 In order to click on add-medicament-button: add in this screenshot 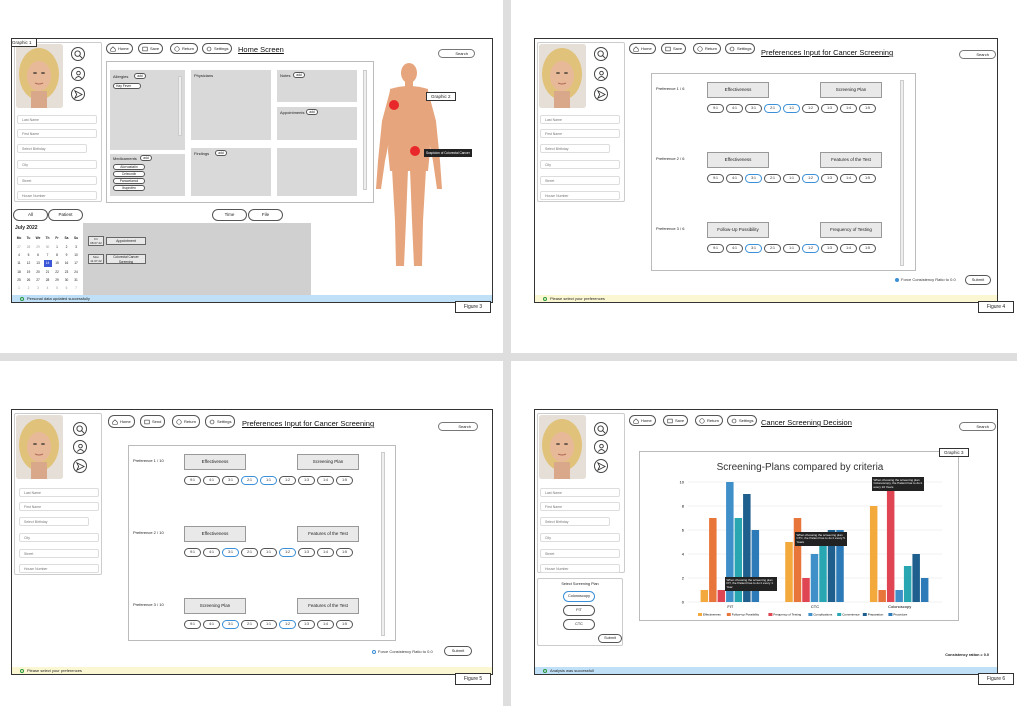, I will do `click(146, 158)`.